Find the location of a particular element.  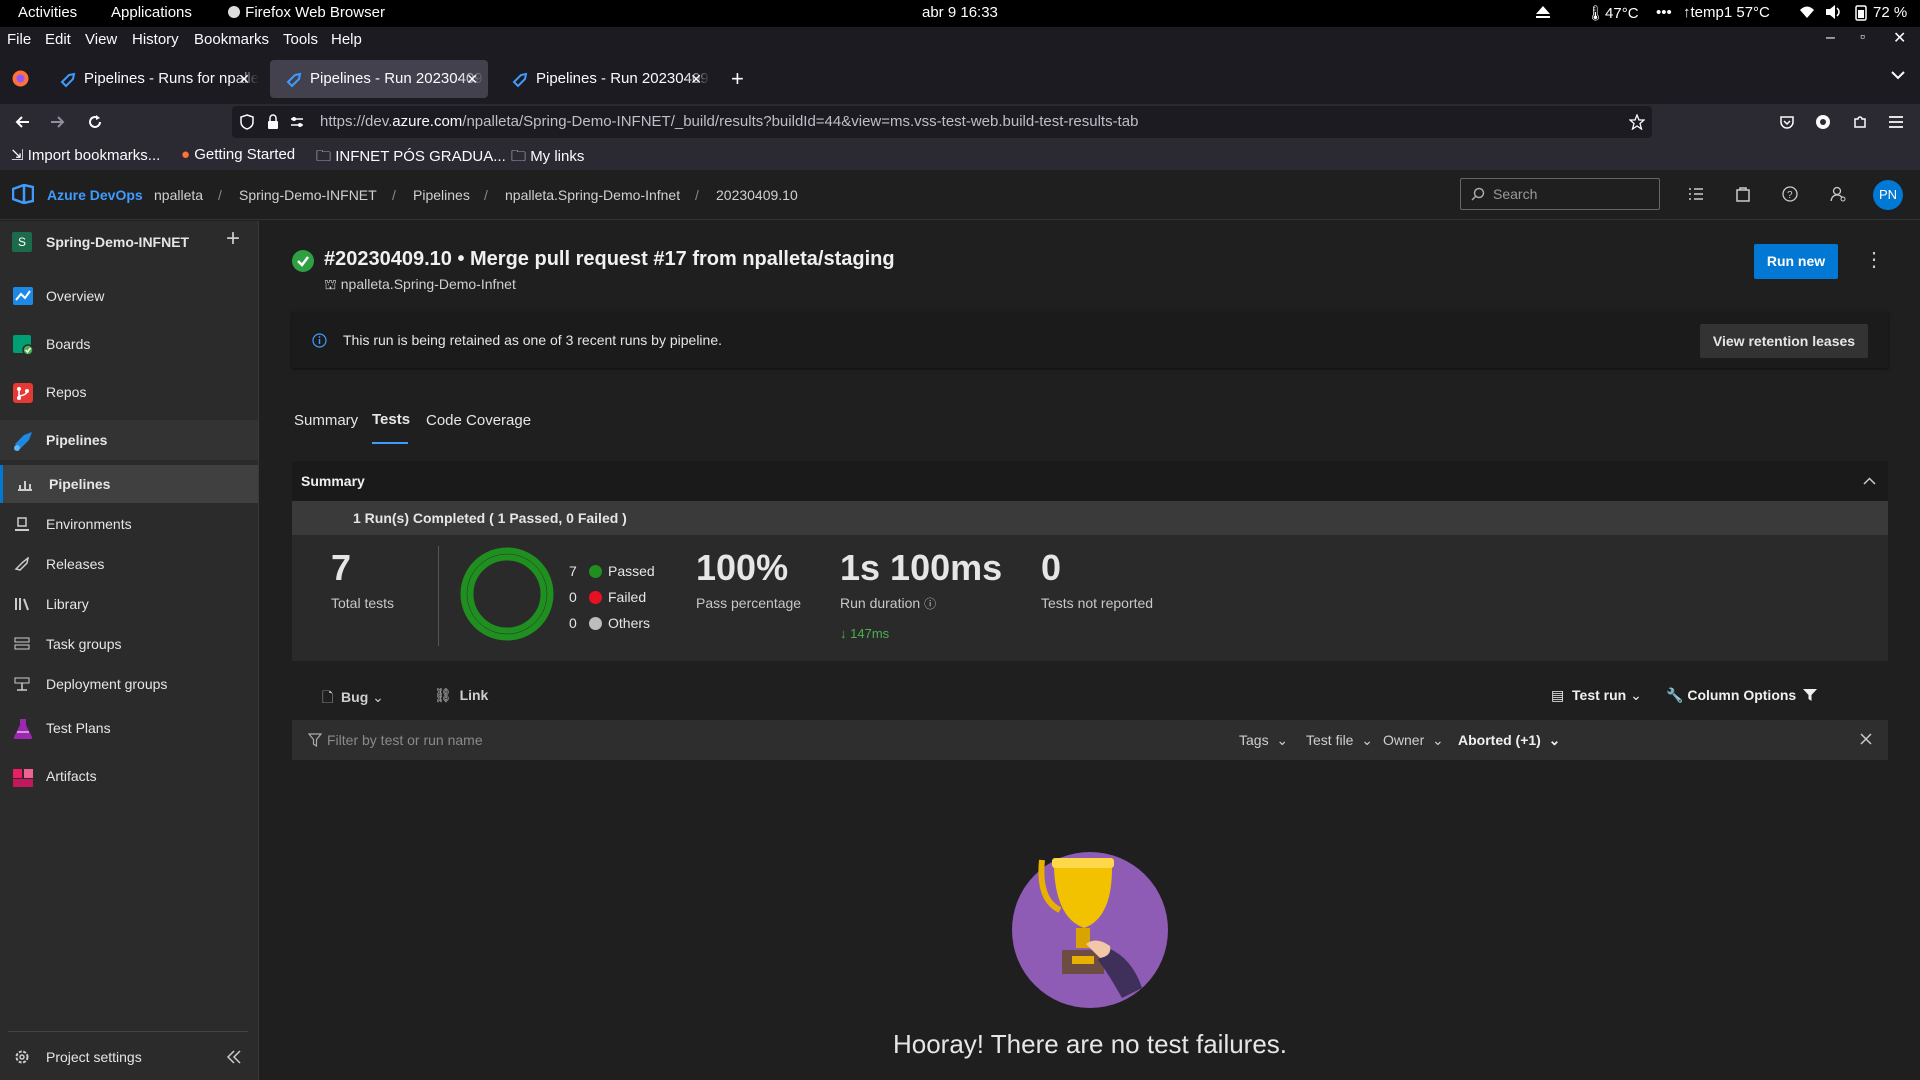

close-window-button: ✕ is located at coordinates (1899, 38).